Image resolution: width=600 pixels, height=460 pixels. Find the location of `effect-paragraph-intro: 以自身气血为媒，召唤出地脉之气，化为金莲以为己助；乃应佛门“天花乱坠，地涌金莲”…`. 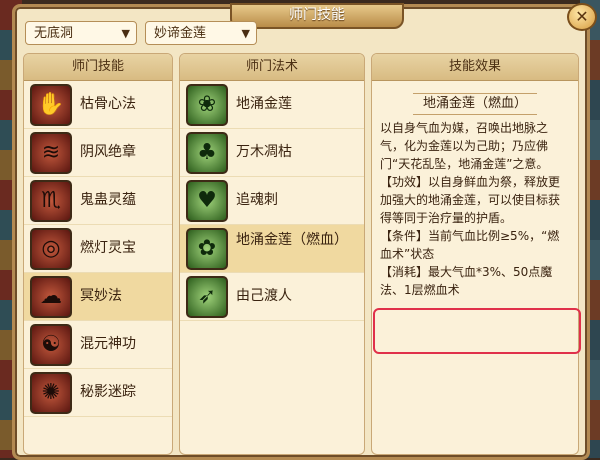

effect-paragraph-intro: 以自身气血为媒，召唤出地脉之气，化为金莲以为己助；乃应佛门“天花乱坠，地涌金莲”… is located at coordinates (464, 146).